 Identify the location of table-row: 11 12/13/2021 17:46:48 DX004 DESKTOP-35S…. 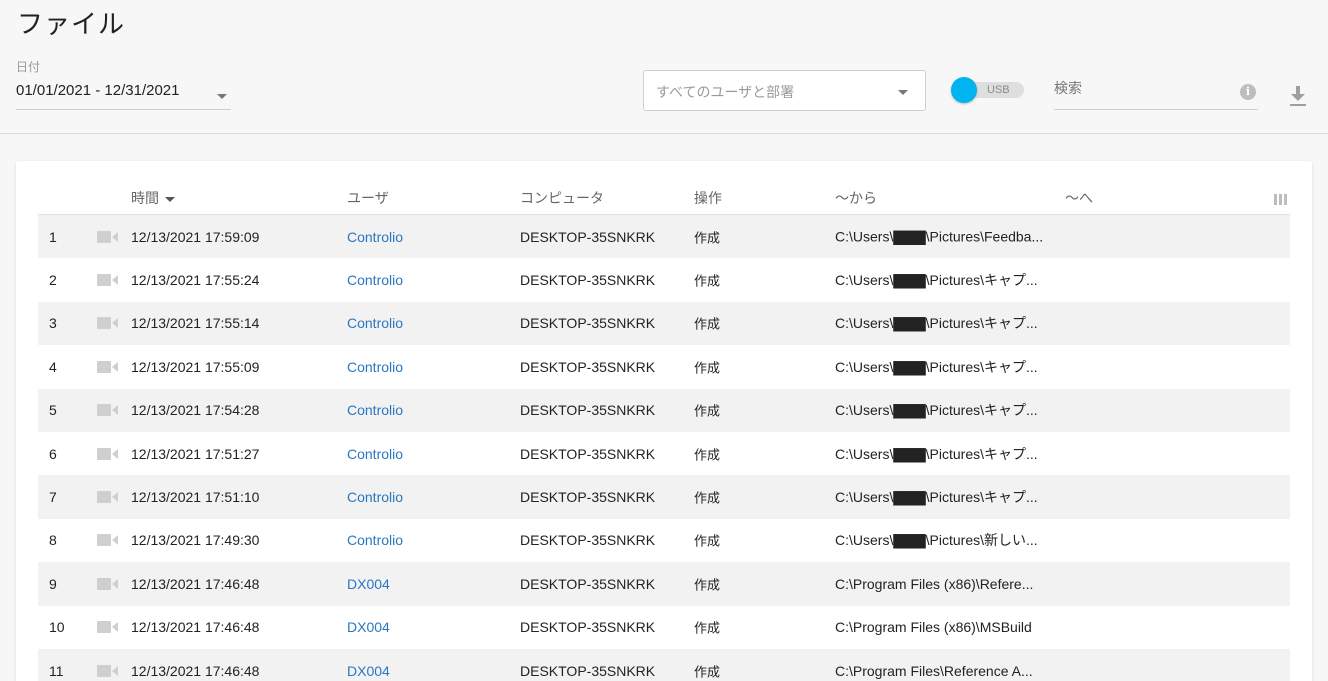
(664, 664).